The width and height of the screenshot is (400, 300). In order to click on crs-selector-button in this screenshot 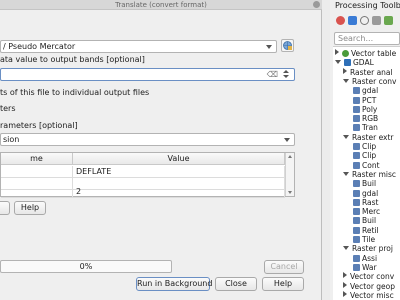, I will do `click(287, 45)`.